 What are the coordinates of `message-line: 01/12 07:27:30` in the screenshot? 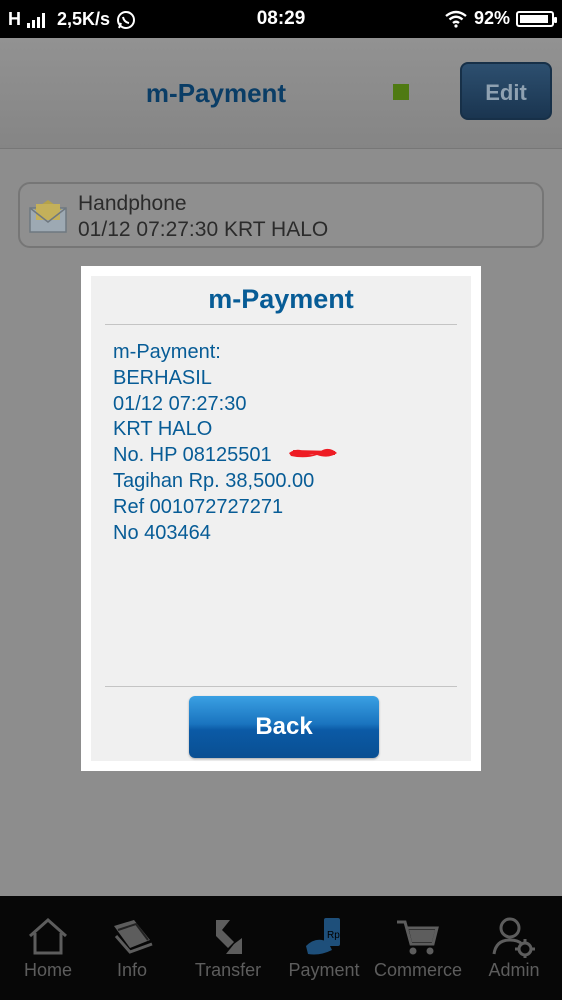 It's located at (180, 403).